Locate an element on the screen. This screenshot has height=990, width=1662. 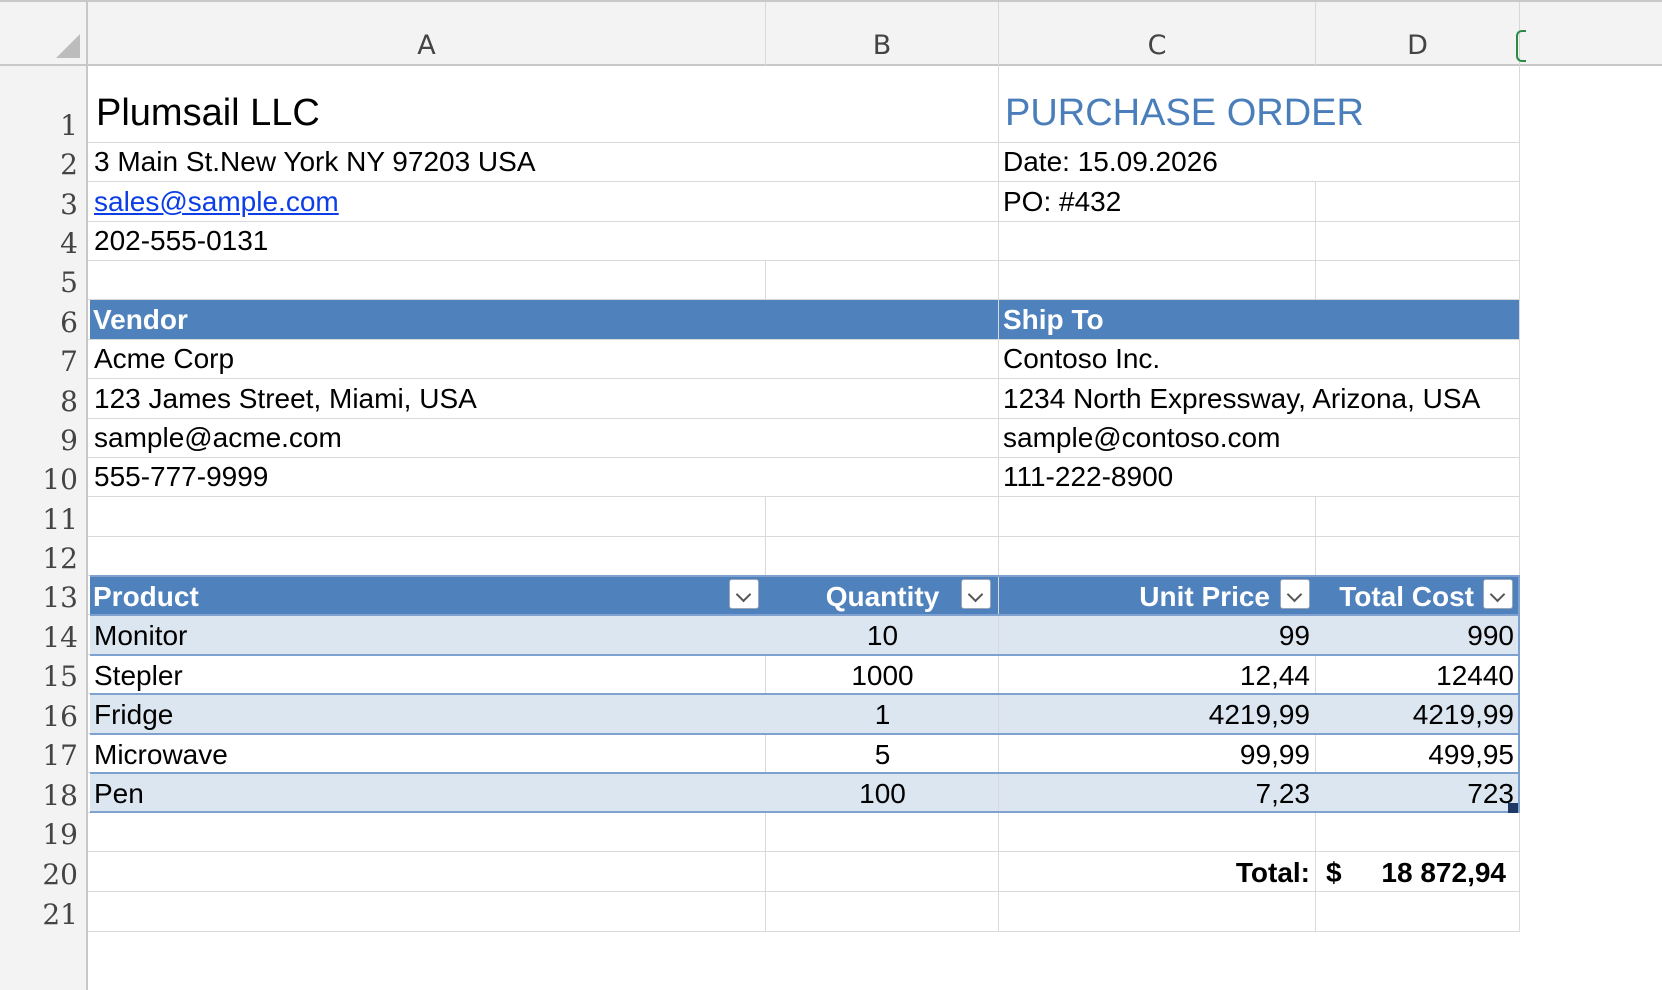
product-cell: Monitor is located at coordinates (140, 636).